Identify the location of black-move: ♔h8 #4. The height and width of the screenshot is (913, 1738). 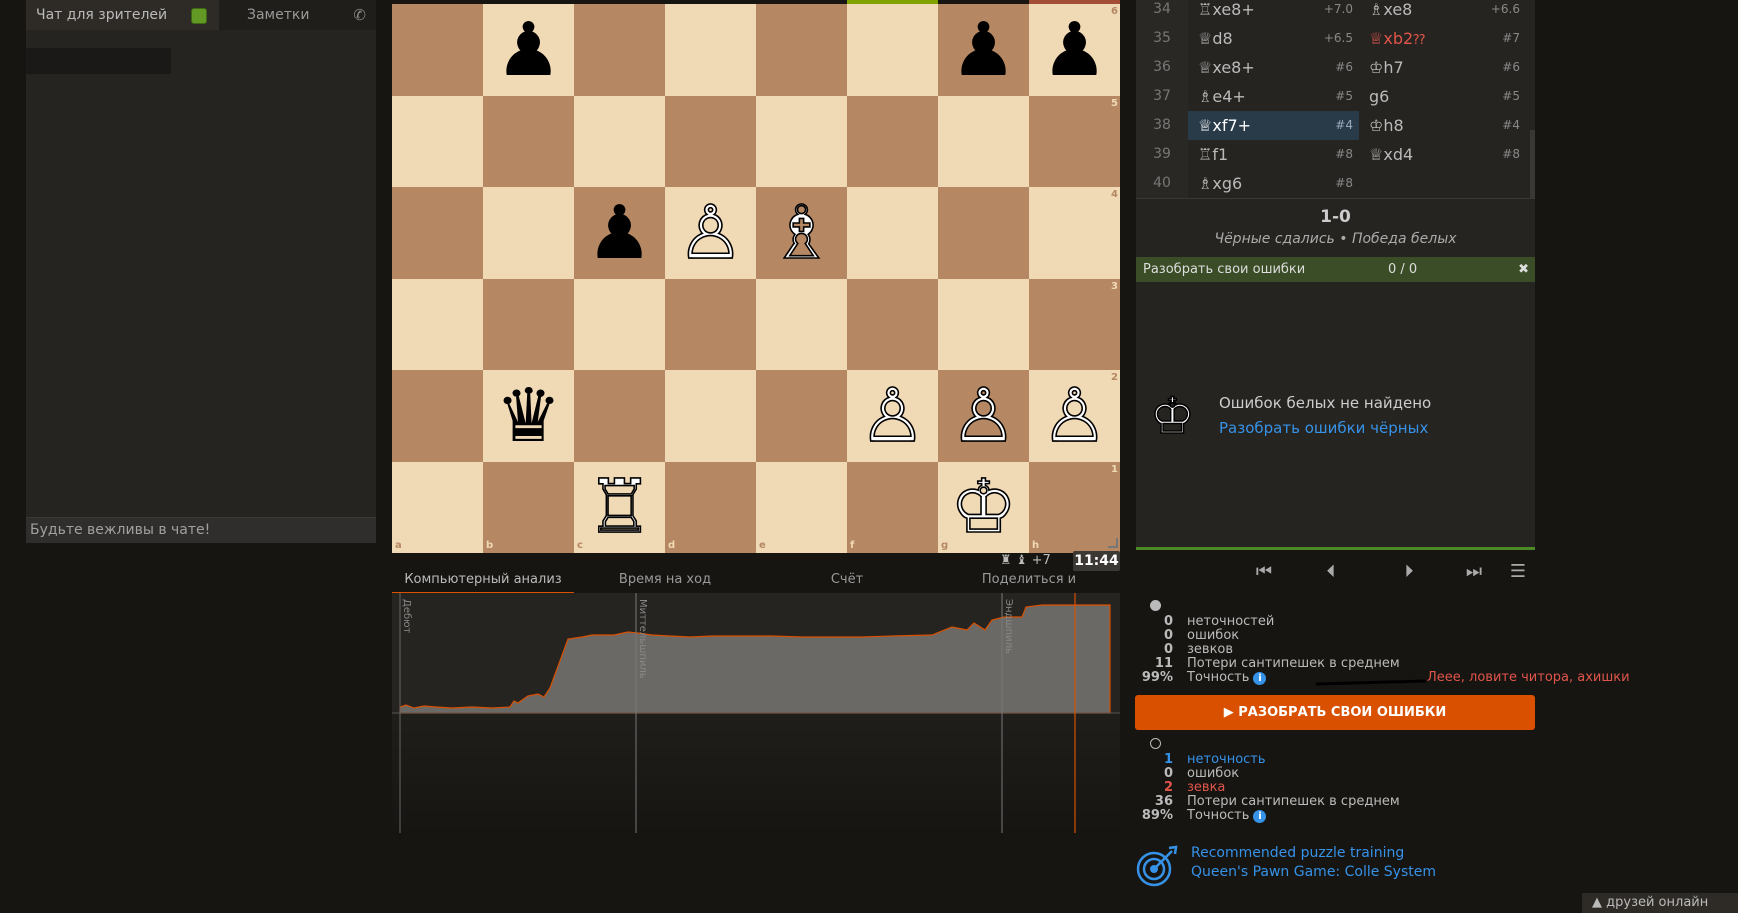
(1442, 125).